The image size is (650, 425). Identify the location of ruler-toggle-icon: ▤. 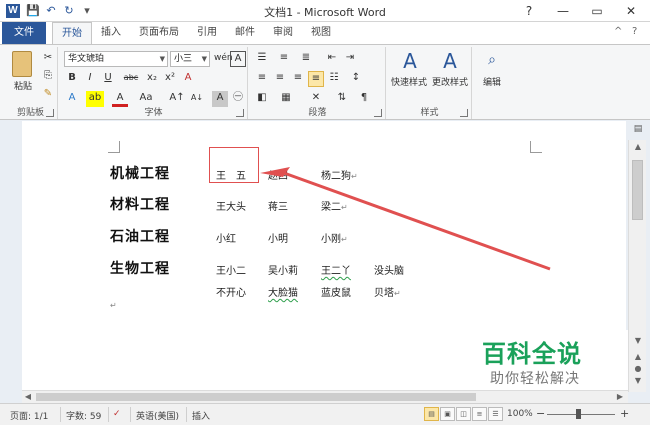
(638, 130).